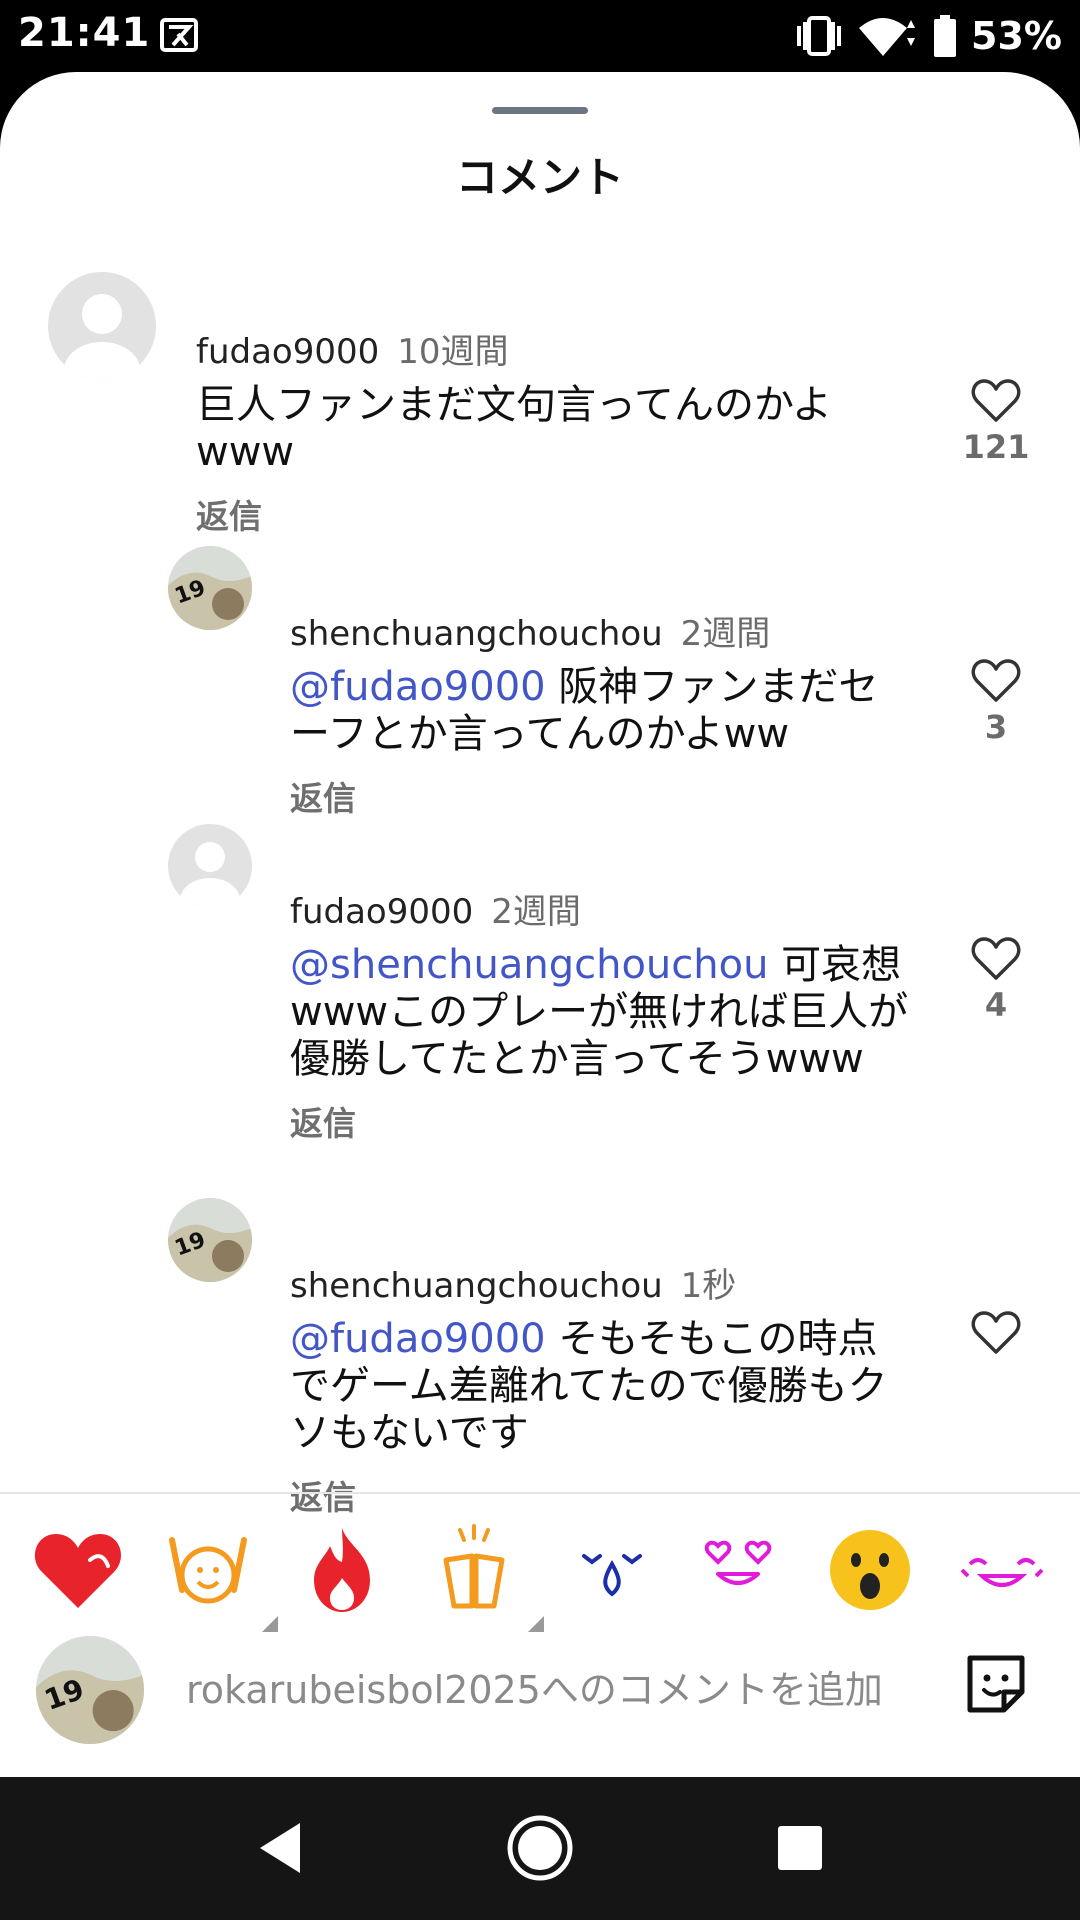 This screenshot has height=1920, width=1080. What do you see at coordinates (600, 1386) in the screenshot?
I see `comment-text: @fudao9000 そもそもこの時点でゲーム差離れてたので優勝もクソもないです` at bounding box center [600, 1386].